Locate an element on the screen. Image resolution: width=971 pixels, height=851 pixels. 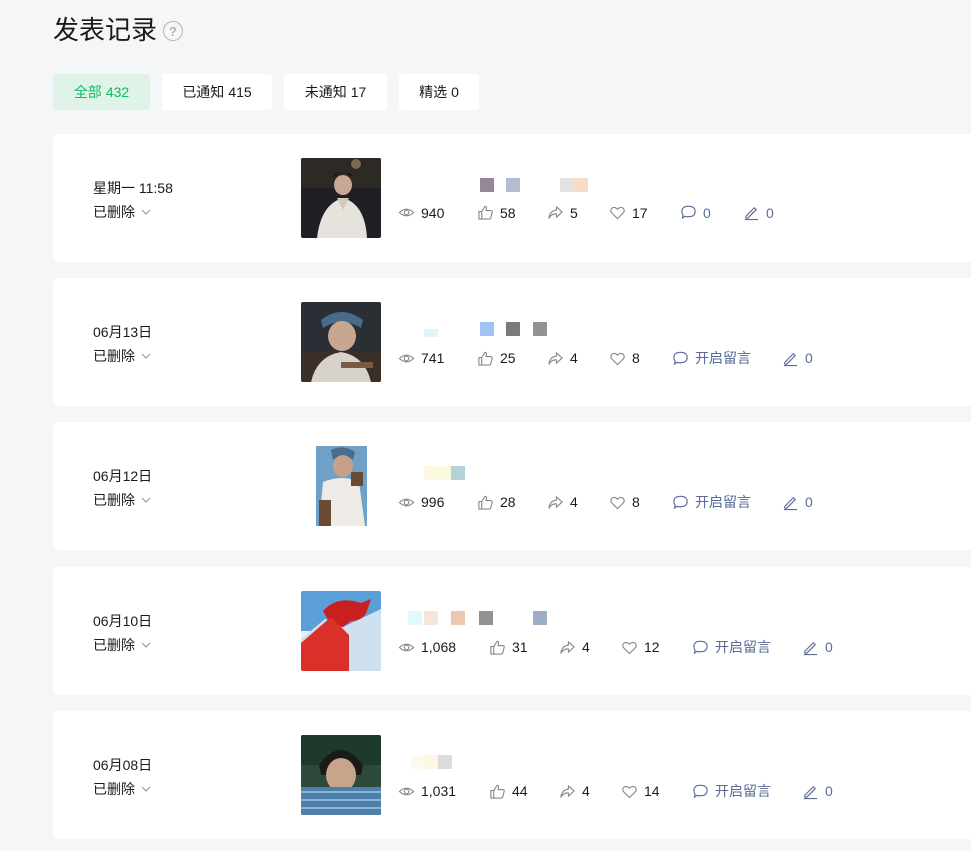
likes-stat: 44 is located at coordinates (524, 791).